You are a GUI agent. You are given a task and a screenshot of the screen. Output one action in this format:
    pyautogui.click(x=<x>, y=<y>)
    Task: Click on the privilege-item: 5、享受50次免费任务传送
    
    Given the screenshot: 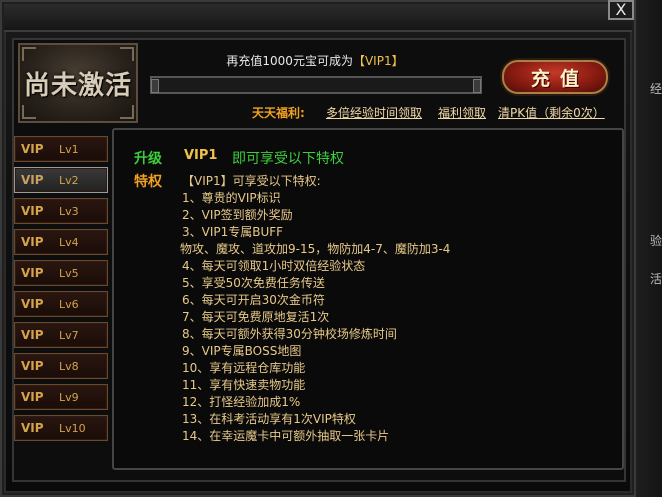 What is the action you would take?
    pyautogui.click(x=253, y=283)
    